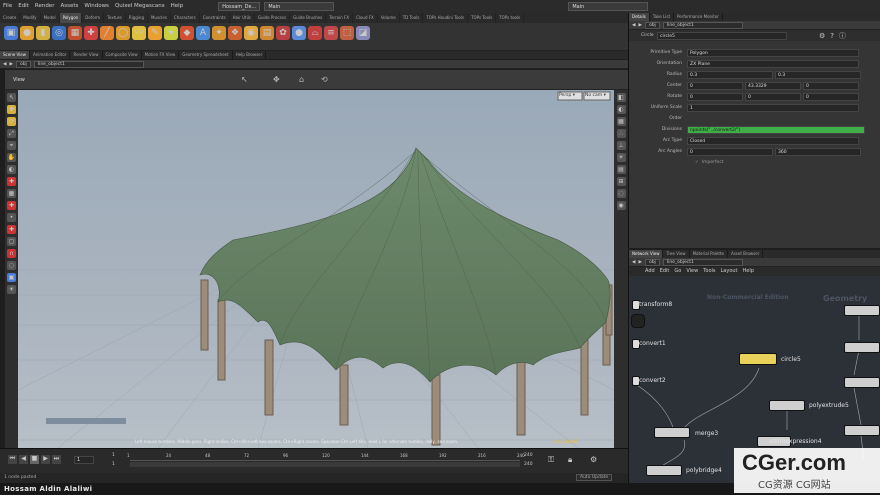 This screenshot has width=880, height=495. What do you see at coordinates (45, 459) in the screenshot?
I see `play-icon: ▶` at bounding box center [45, 459].